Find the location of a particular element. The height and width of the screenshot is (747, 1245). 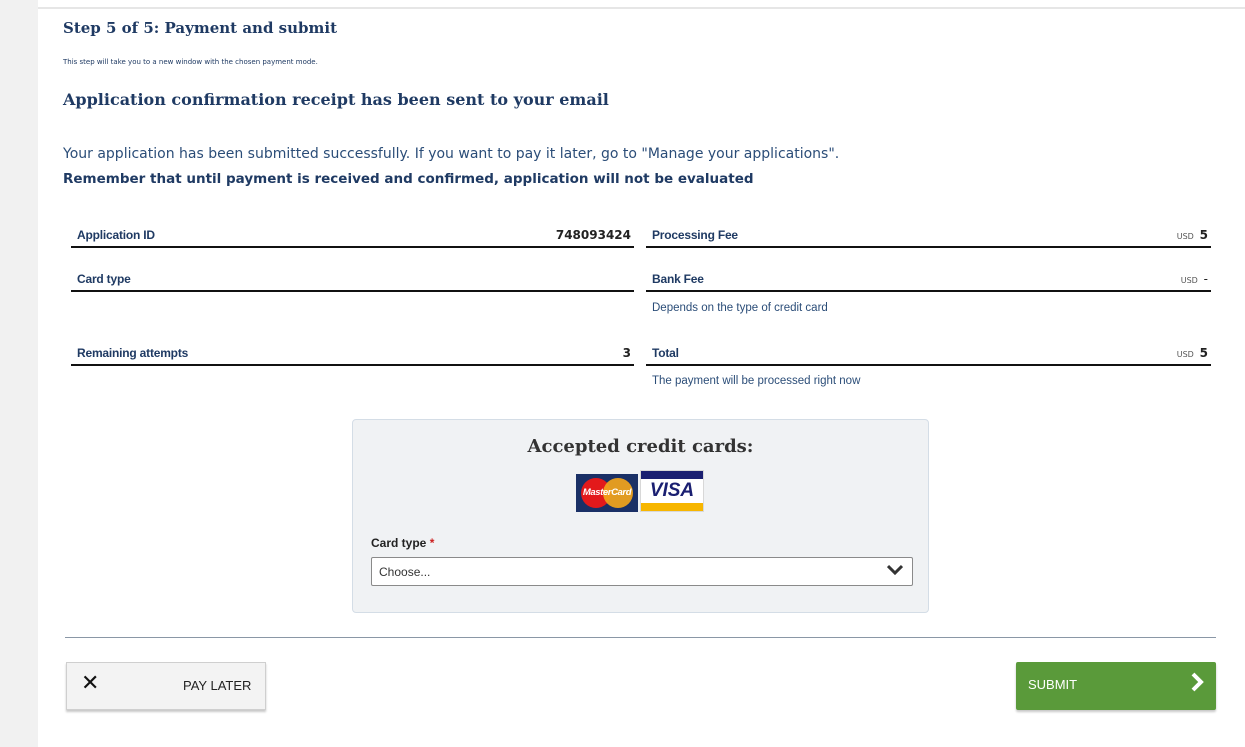

processing-fee-currency: USD is located at coordinates (1185, 236).